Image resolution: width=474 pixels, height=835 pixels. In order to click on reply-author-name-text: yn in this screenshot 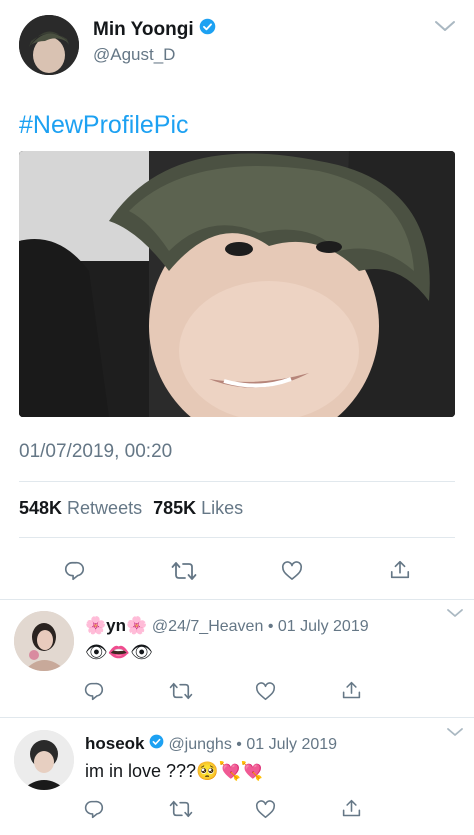, I will do `click(116, 625)`.